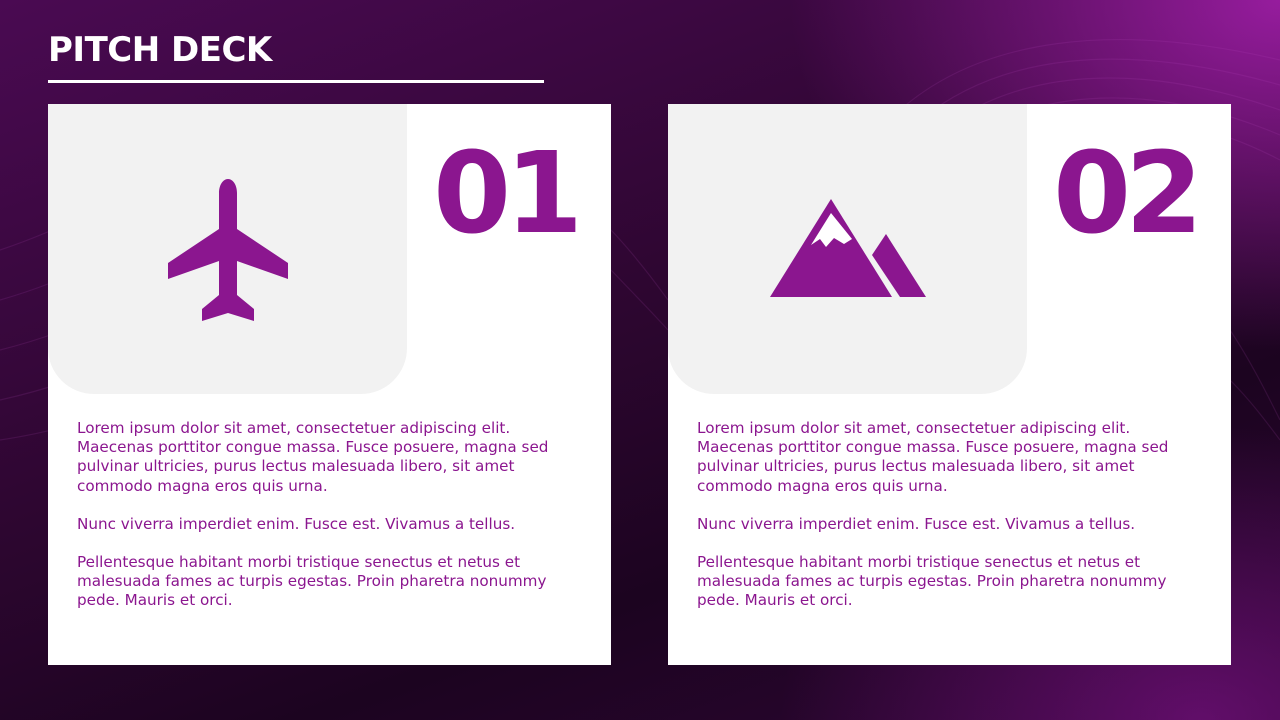 This screenshot has width=1280, height=720. Describe the element at coordinates (160, 50) in the screenshot. I see `slide-title: PITCH DECK` at that location.